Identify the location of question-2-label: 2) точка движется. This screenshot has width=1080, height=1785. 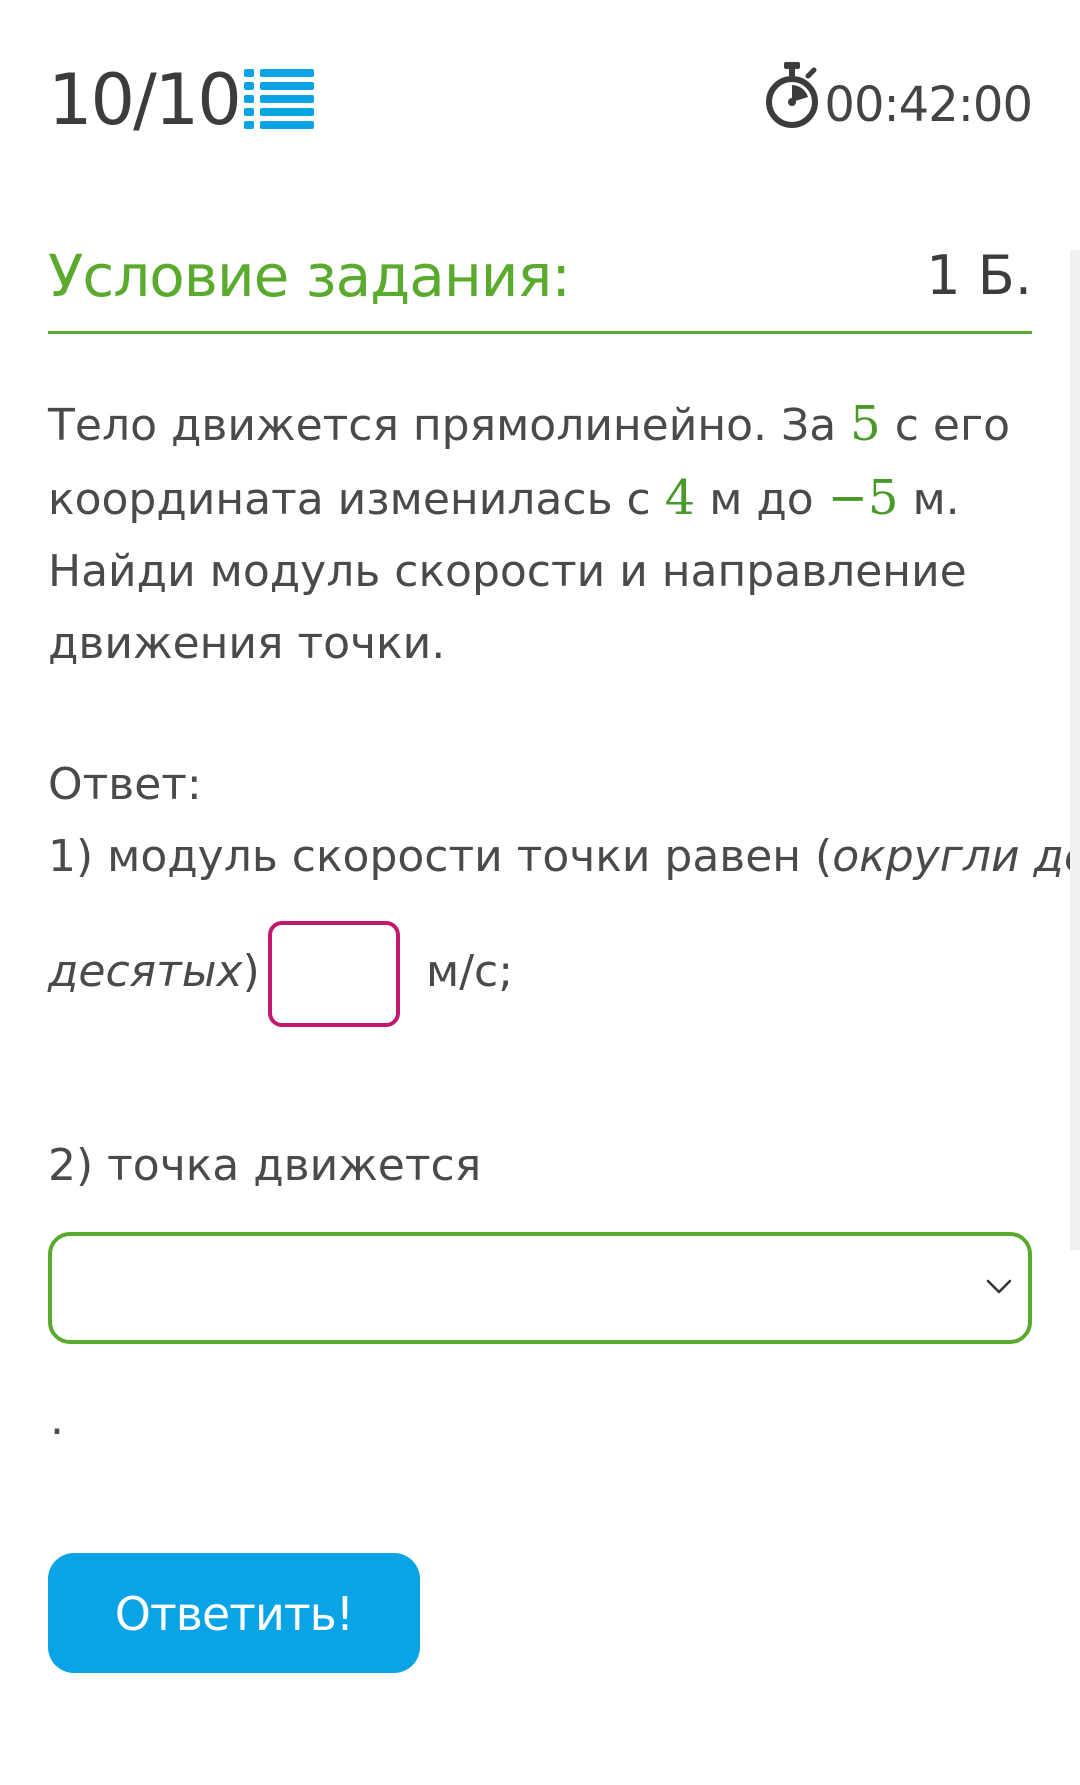
(265, 1165).